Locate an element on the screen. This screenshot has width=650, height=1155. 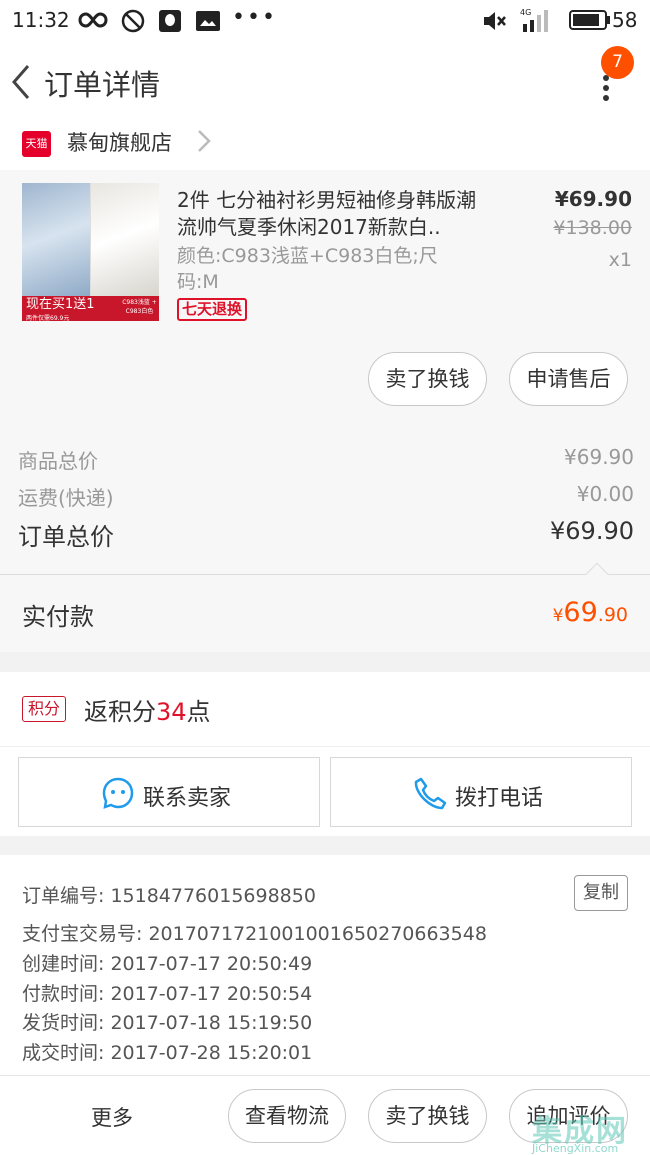
chat-bubble-icon is located at coordinates (122, 796).